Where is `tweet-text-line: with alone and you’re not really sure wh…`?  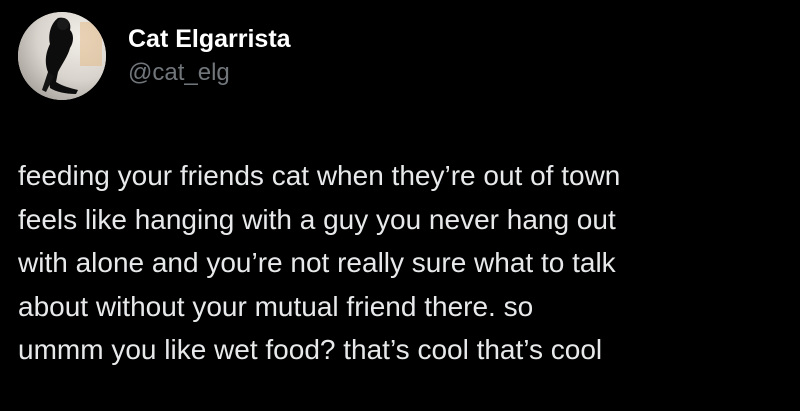 tweet-text-line: with alone and you’re not really sure wh… is located at coordinates (317, 262).